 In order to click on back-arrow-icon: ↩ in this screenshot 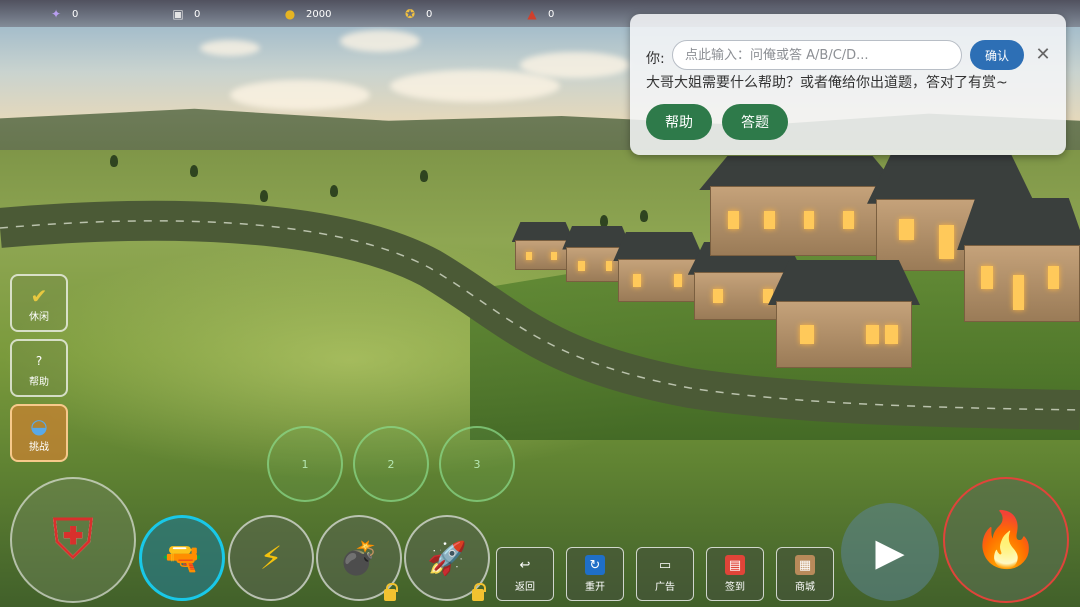, I will do `click(525, 565)`.